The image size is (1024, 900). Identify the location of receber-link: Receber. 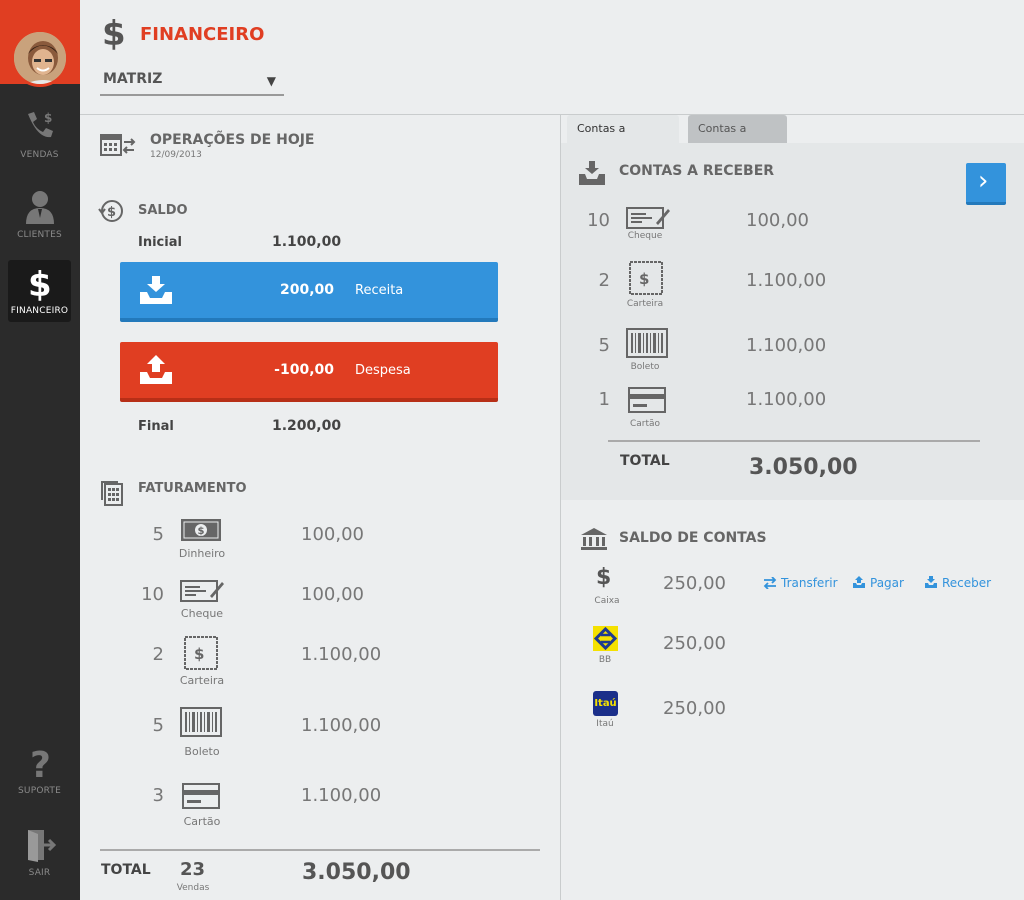
(957, 583).